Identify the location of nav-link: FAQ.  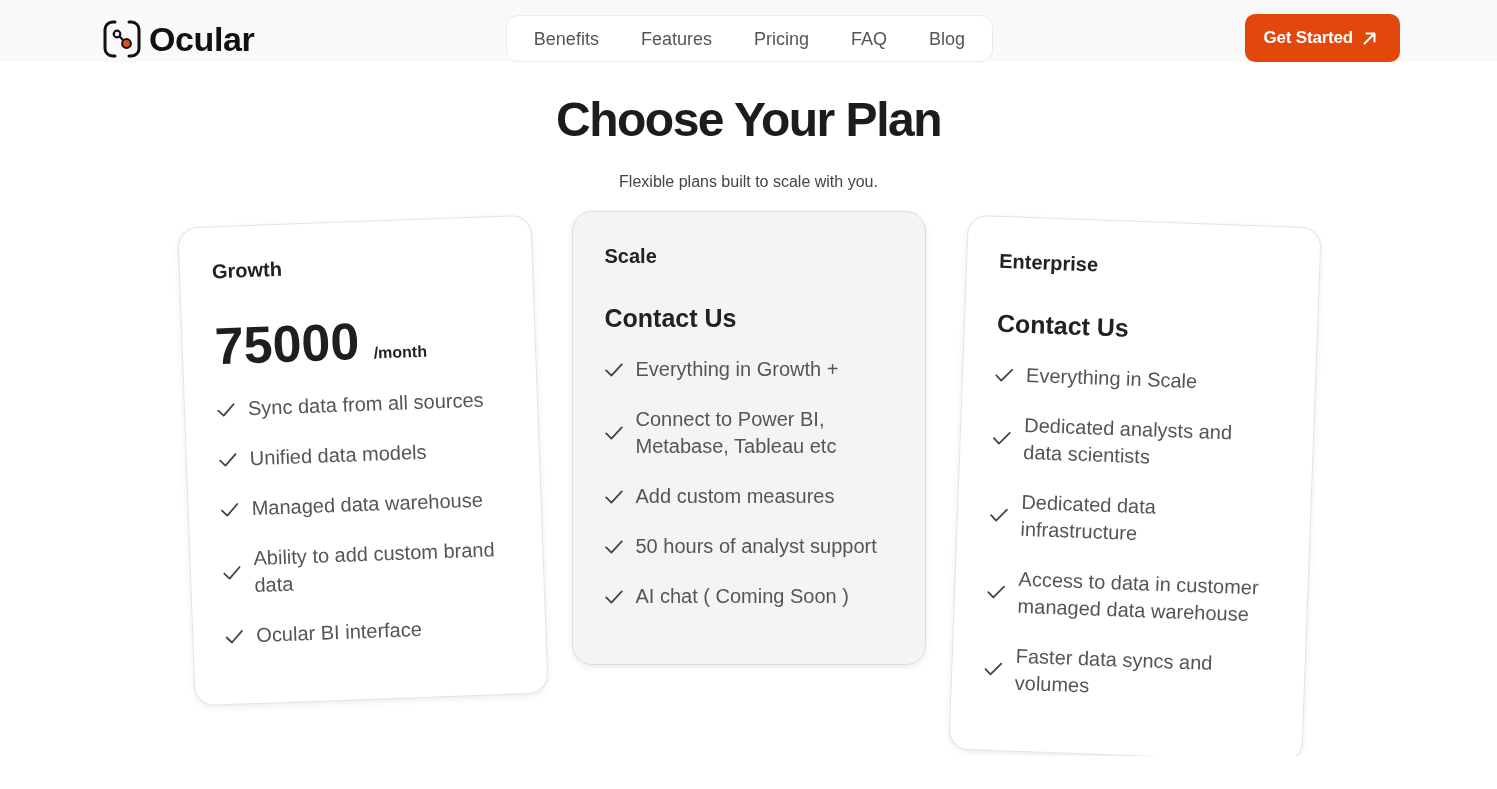
(868, 38).